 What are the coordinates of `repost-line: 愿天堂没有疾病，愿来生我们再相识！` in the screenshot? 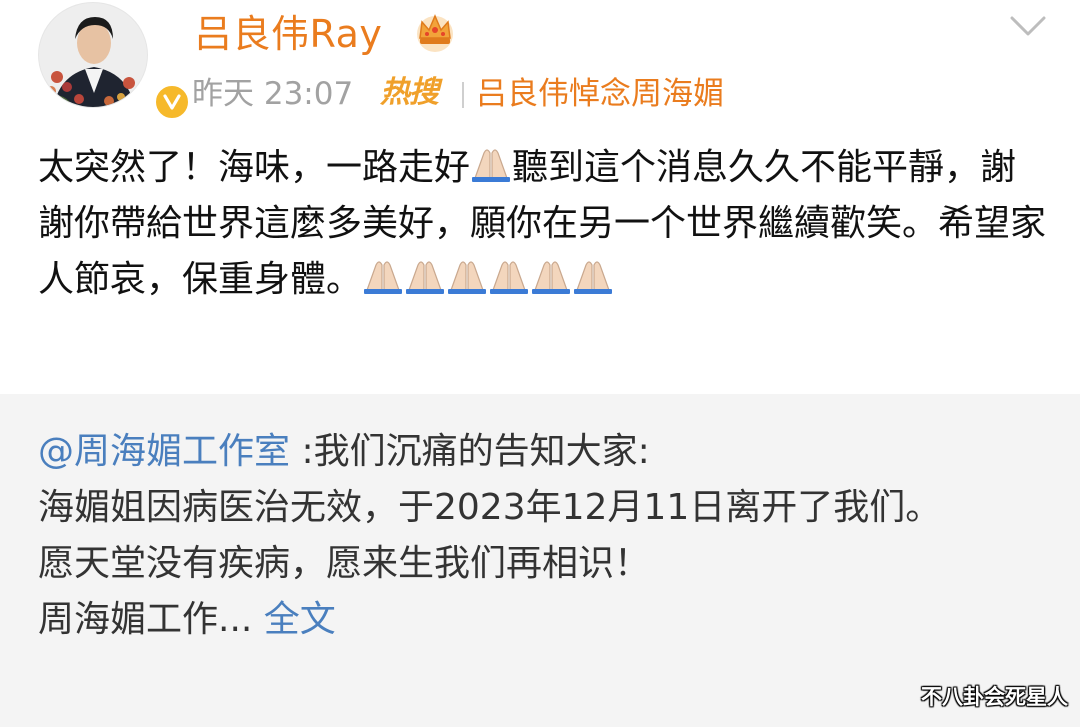 It's located at (344, 563).